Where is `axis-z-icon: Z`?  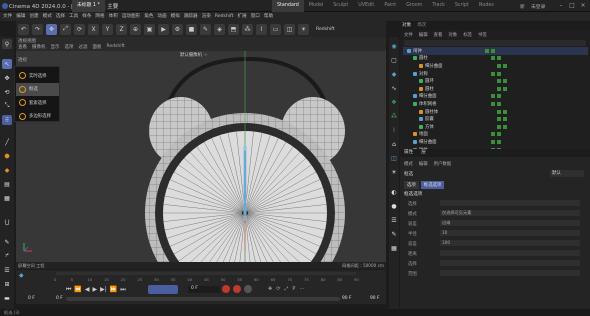
axis-z-icon: Z is located at coordinates (121, 29).